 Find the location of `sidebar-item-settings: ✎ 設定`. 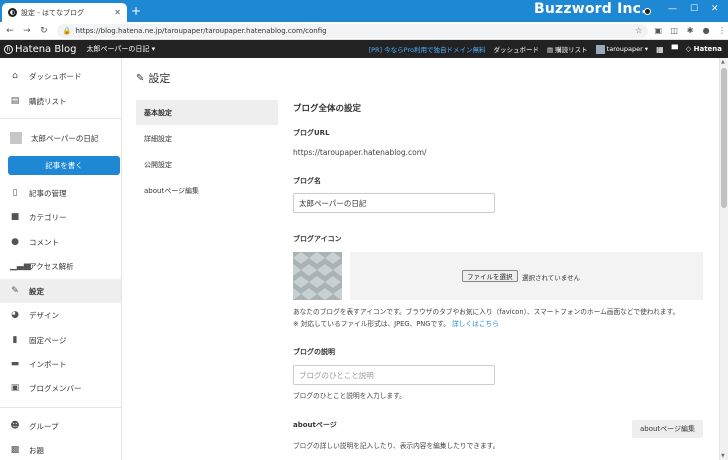

sidebar-item-settings: ✎ 設定 is located at coordinates (60, 291).